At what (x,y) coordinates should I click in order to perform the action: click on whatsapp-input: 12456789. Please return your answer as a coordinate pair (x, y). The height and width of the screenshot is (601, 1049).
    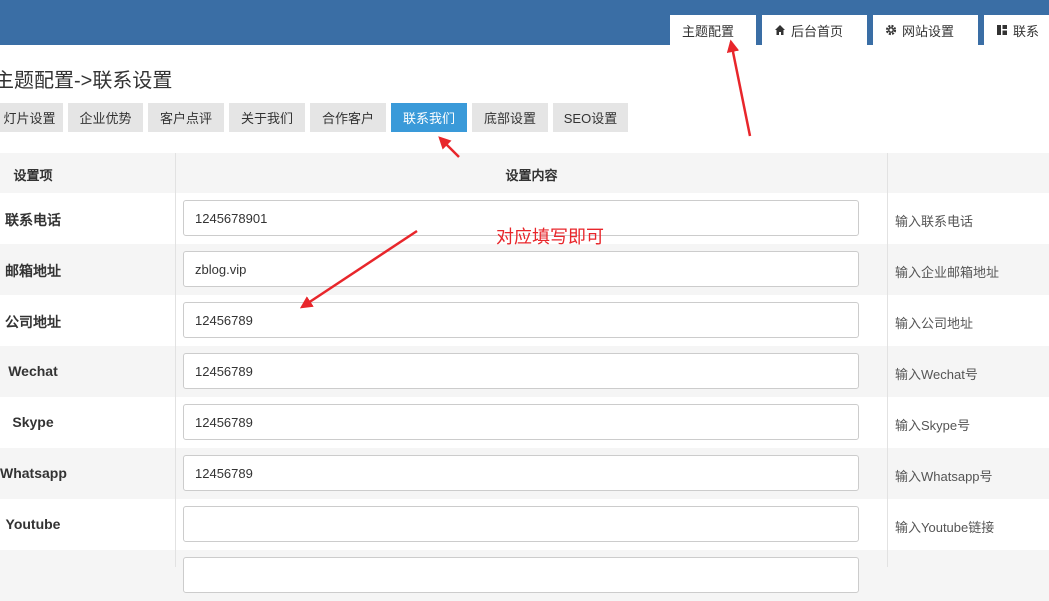
    Looking at the image, I should click on (521, 473).